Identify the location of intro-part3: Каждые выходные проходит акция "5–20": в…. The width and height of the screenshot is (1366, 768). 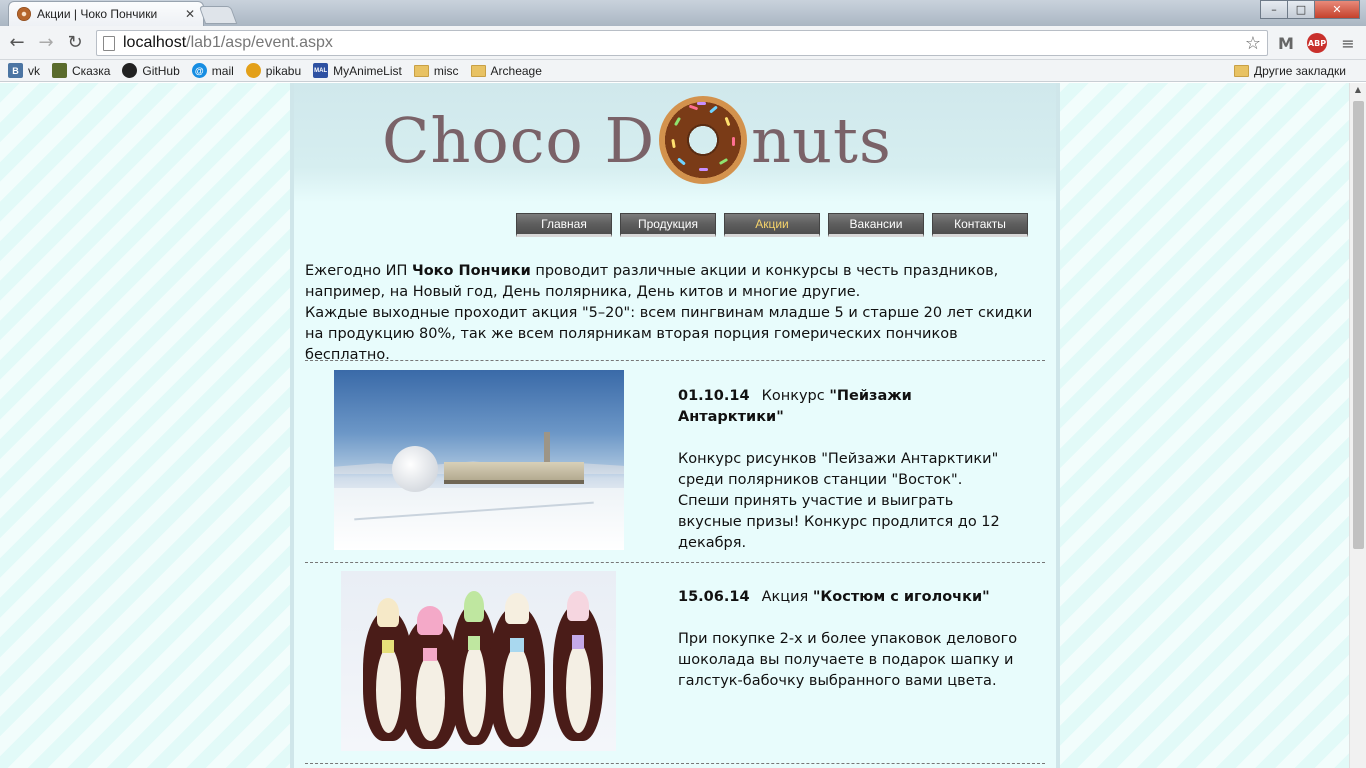
(669, 334).